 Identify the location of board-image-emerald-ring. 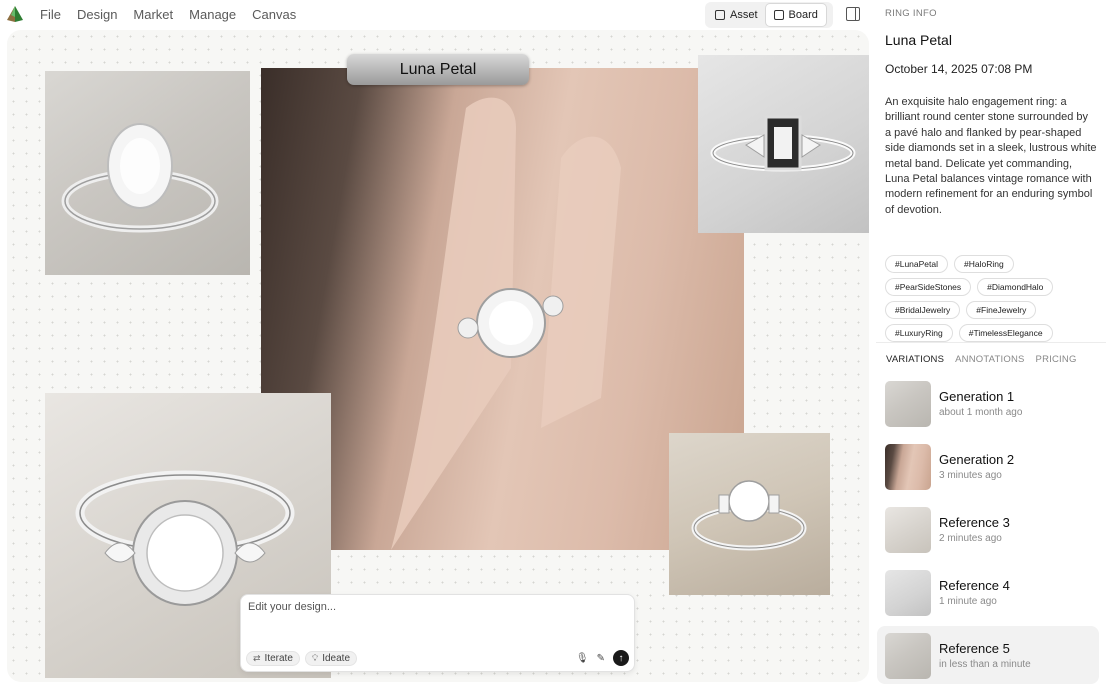
(783, 144).